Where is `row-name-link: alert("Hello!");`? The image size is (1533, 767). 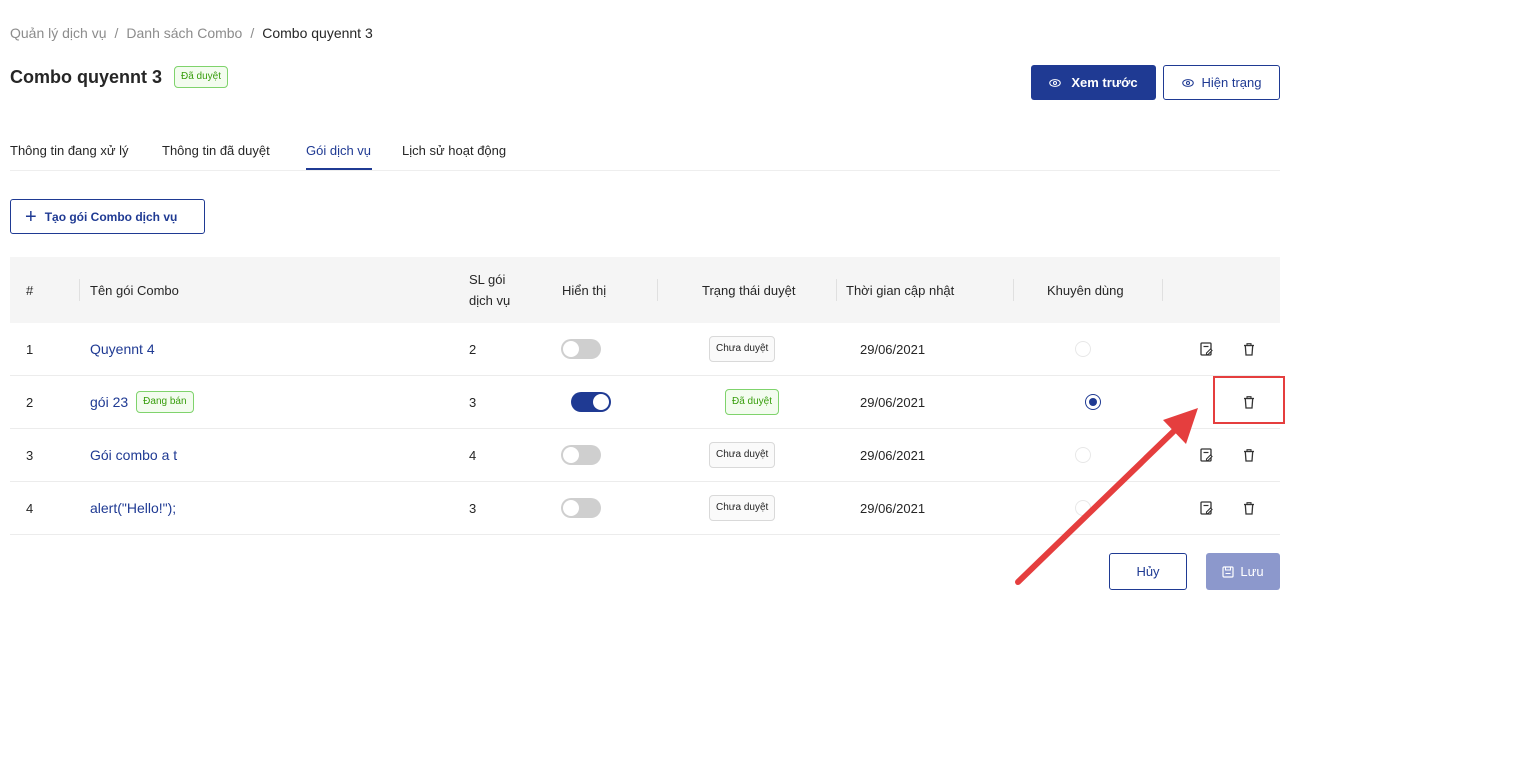 row-name-link: alert("Hello!"); is located at coordinates (133, 508).